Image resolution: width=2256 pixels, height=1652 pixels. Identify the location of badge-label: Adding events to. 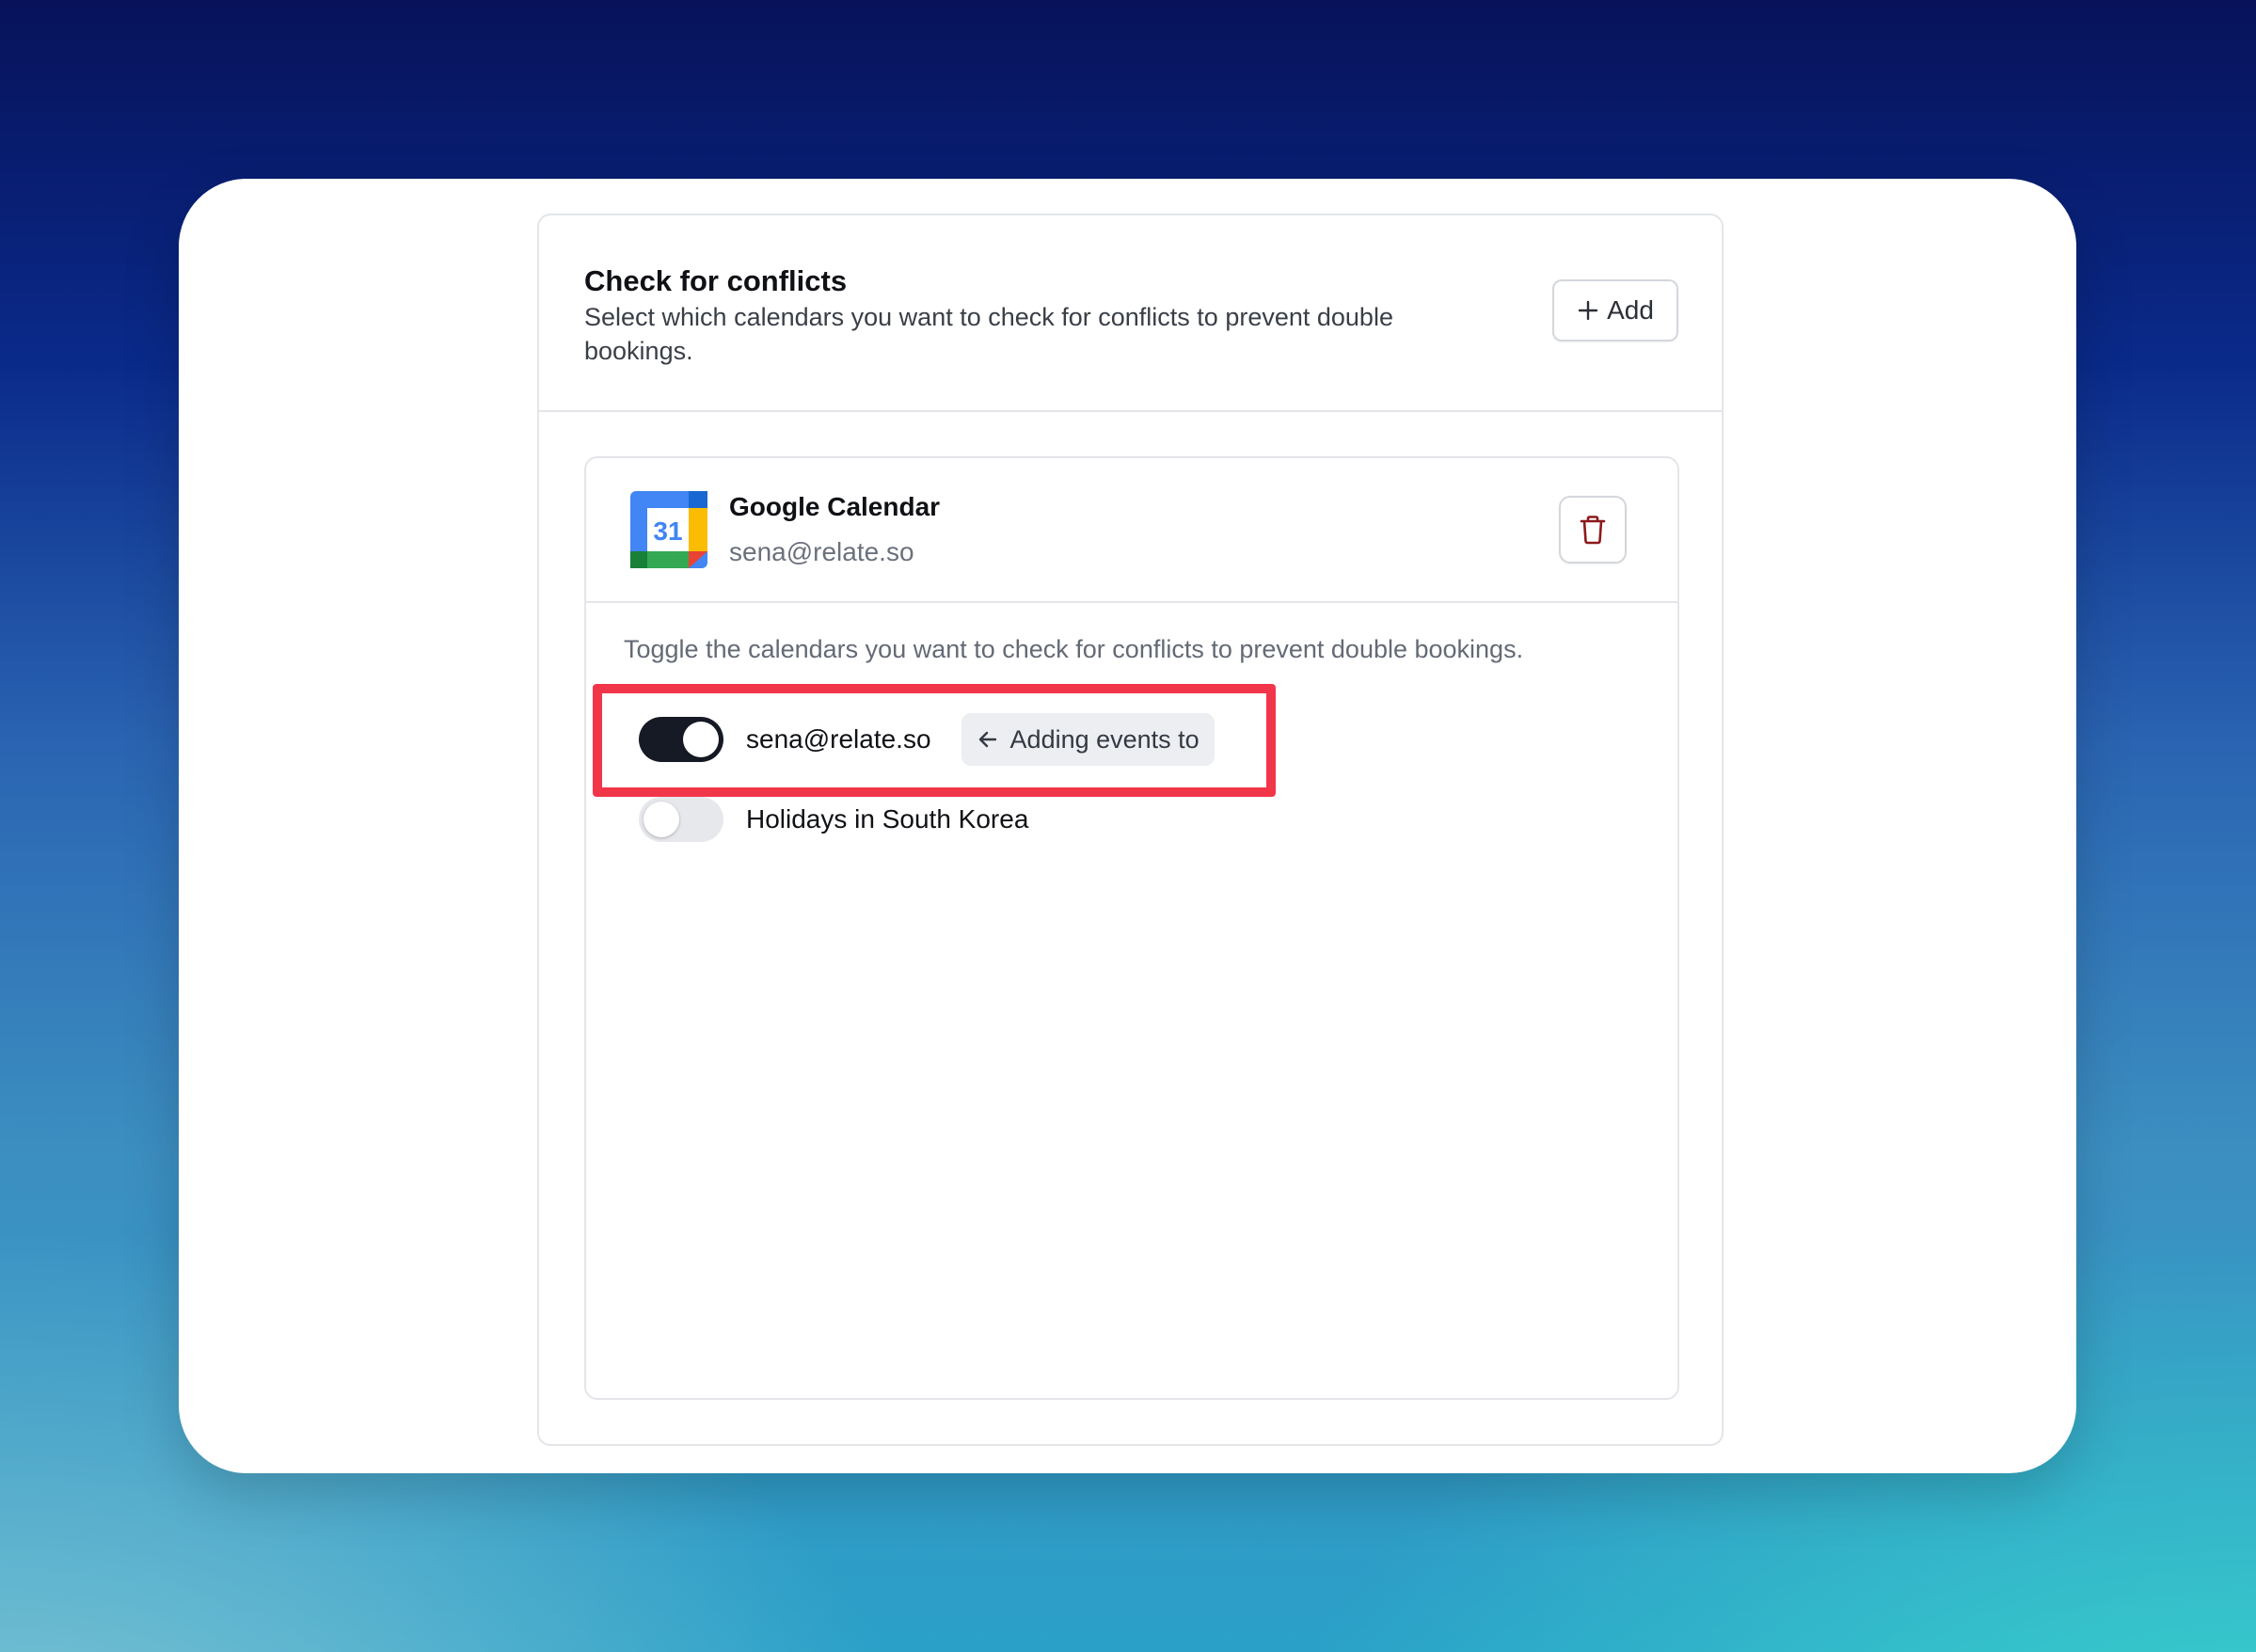
(1104, 739).